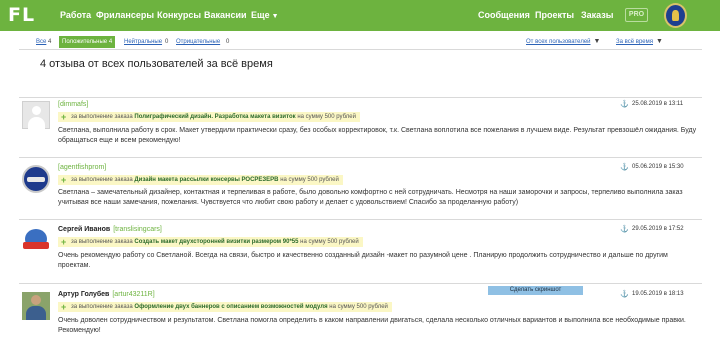  I want to click on filter-neutral: Нейтральные, so click(143, 42).